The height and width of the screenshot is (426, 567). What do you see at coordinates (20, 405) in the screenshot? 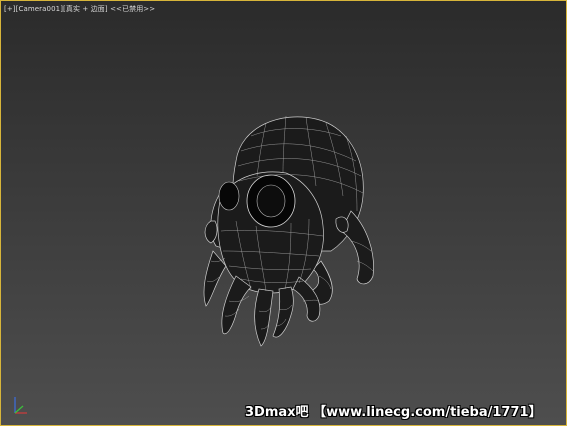
I see `axis-tripod-icon` at bounding box center [20, 405].